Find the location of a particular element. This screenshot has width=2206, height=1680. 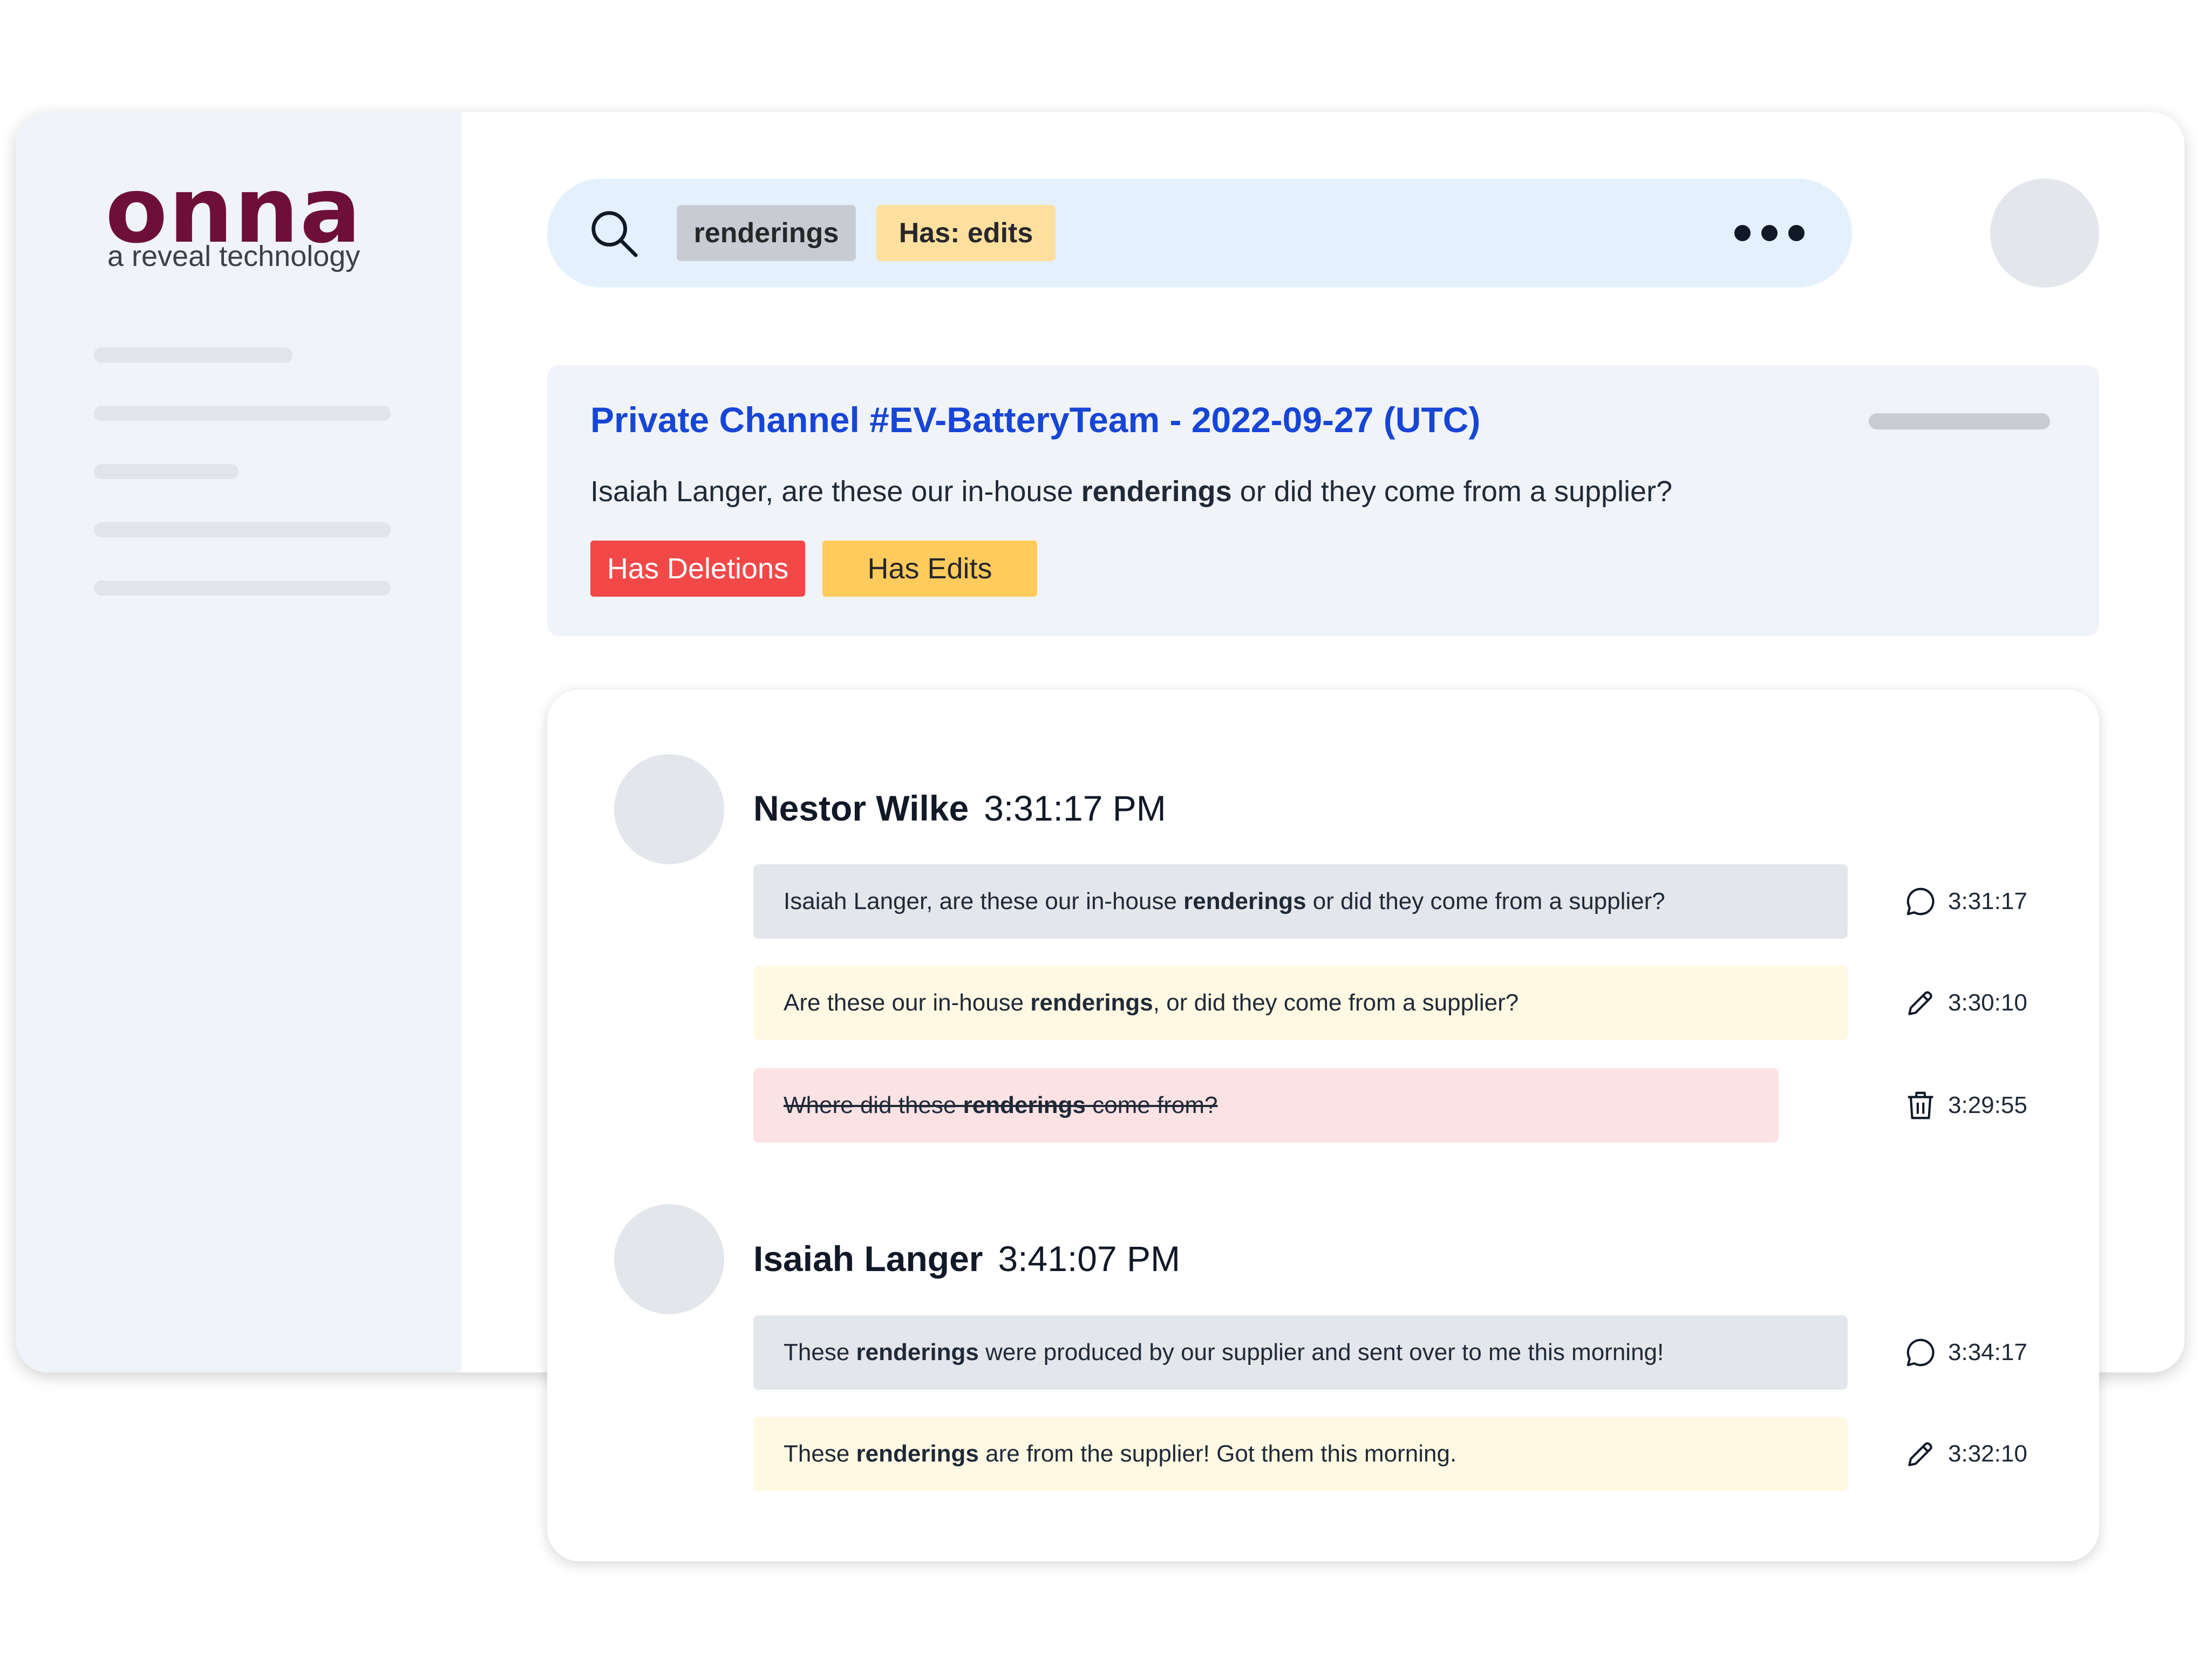

more-icon is located at coordinates (1769, 233).